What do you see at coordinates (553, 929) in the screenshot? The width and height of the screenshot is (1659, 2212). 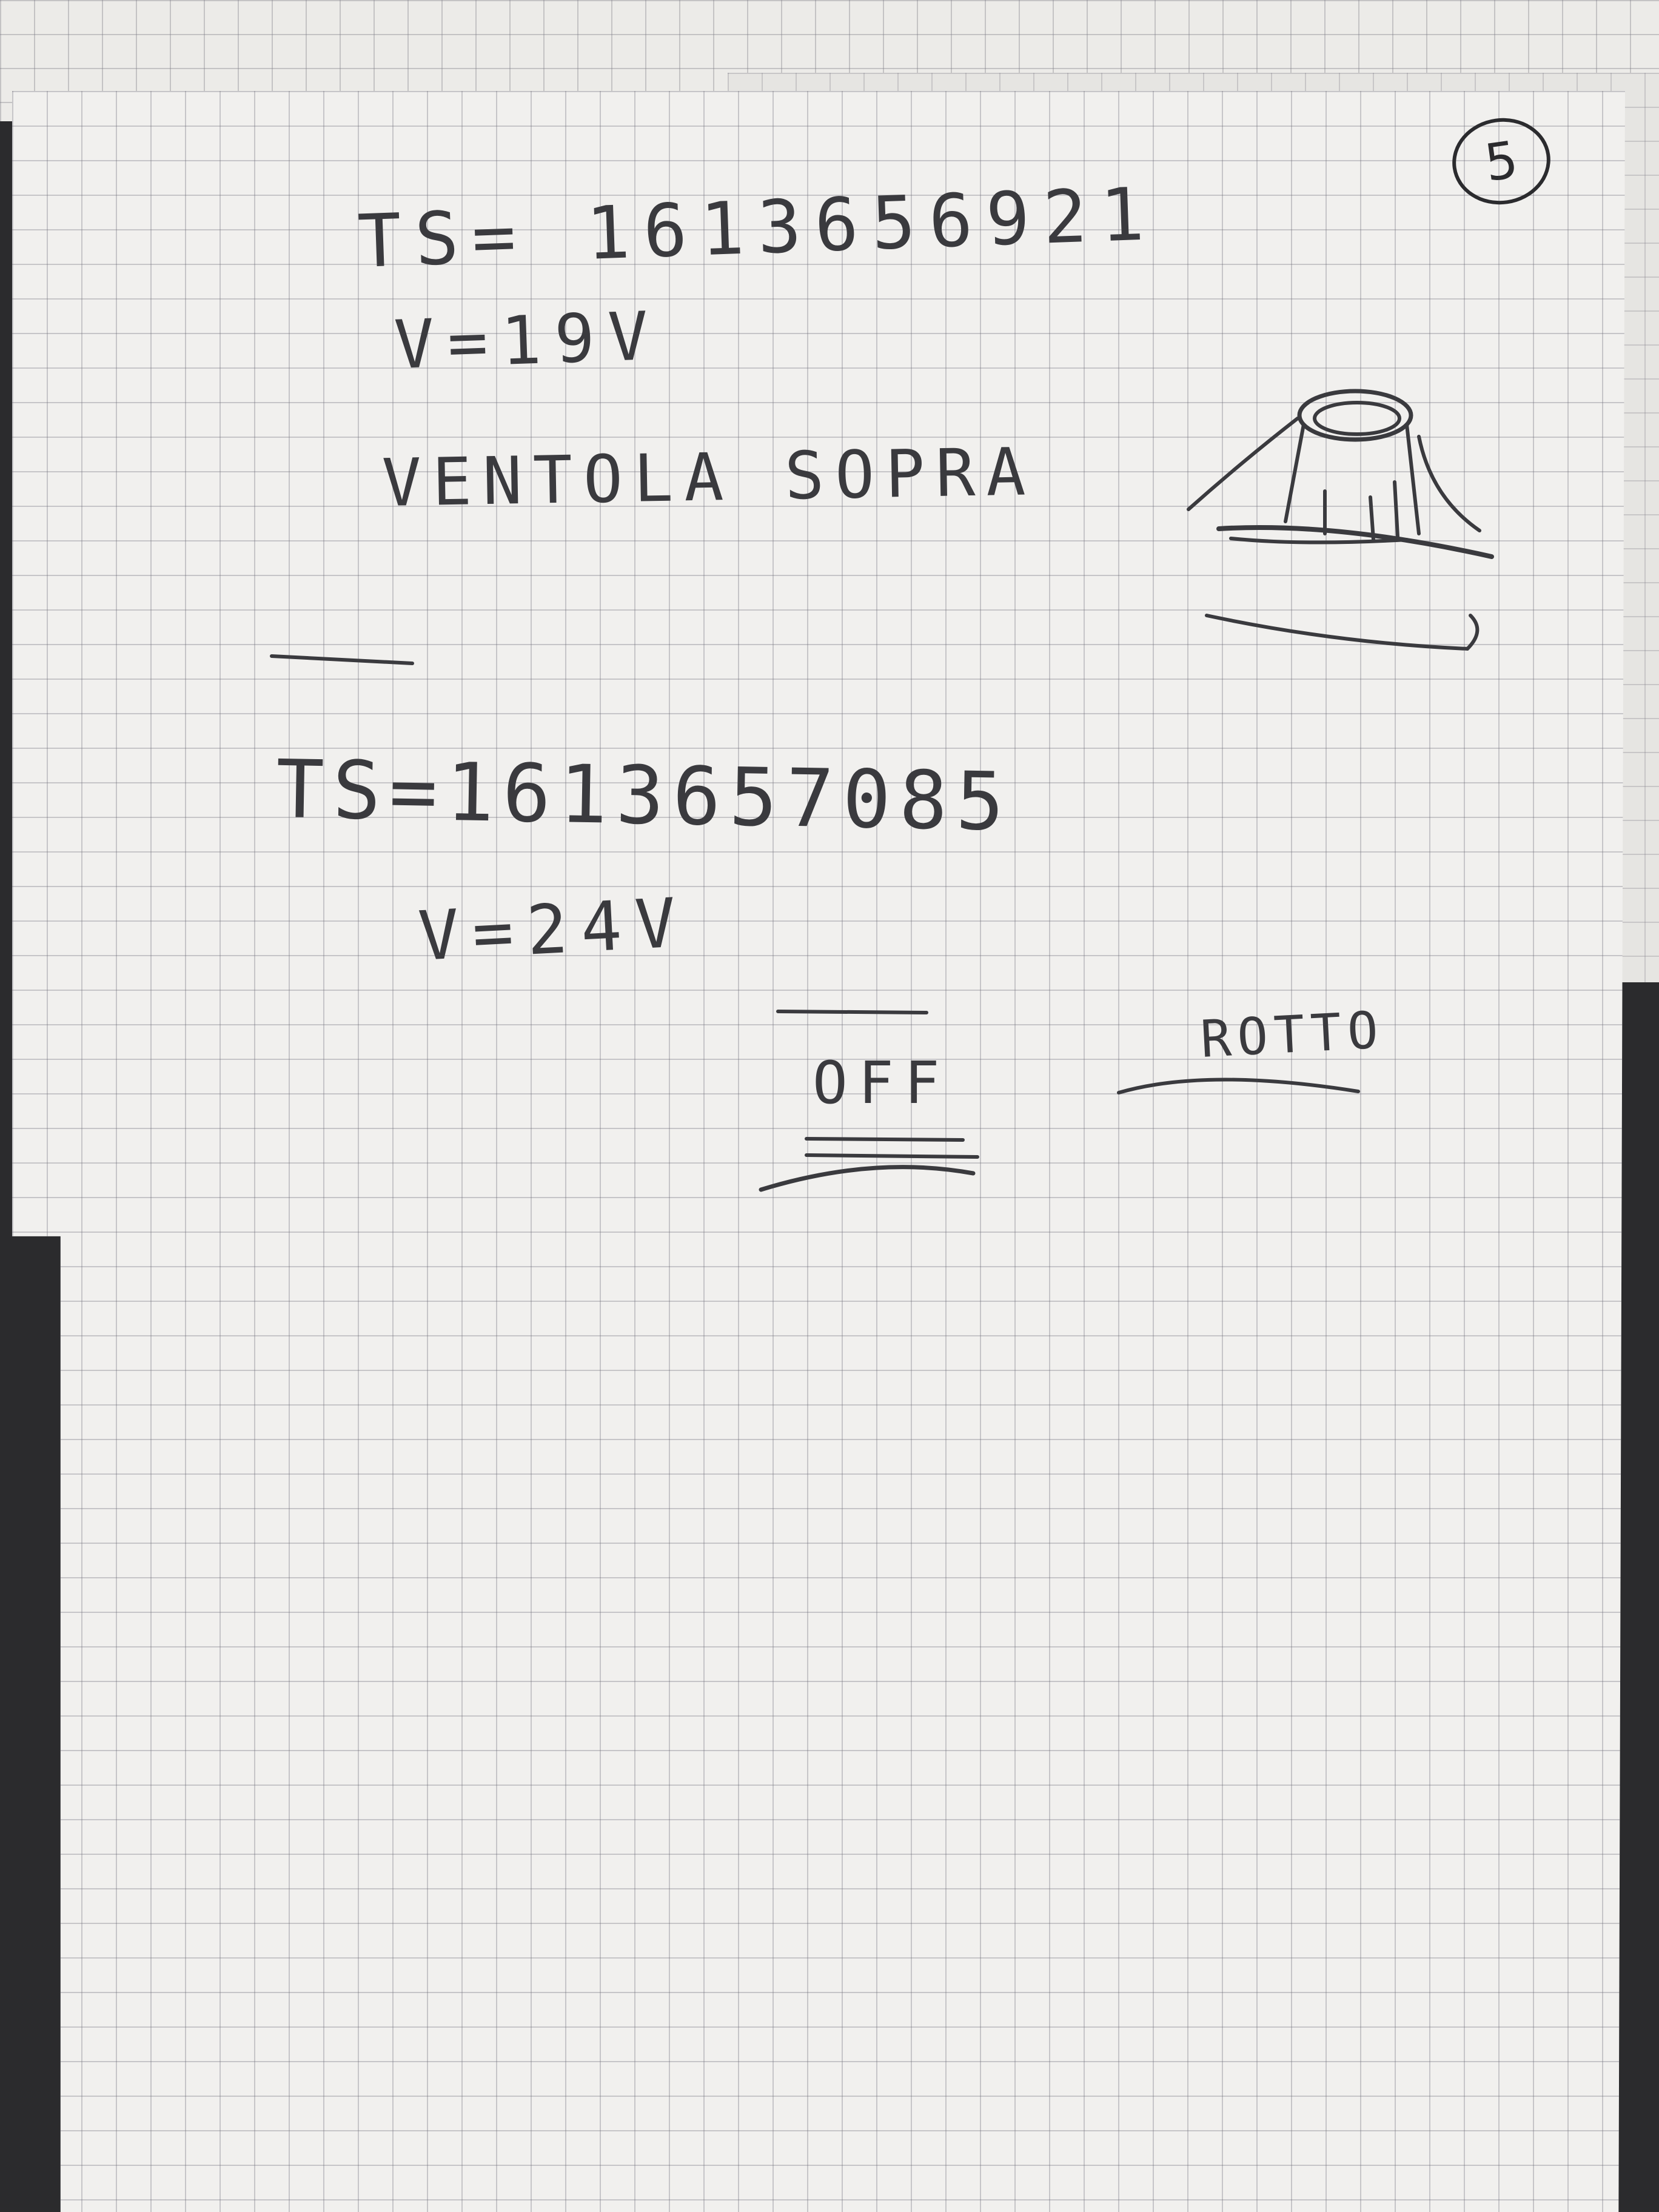 I see `note-voltage-2: V=24V` at bounding box center [553, 929].